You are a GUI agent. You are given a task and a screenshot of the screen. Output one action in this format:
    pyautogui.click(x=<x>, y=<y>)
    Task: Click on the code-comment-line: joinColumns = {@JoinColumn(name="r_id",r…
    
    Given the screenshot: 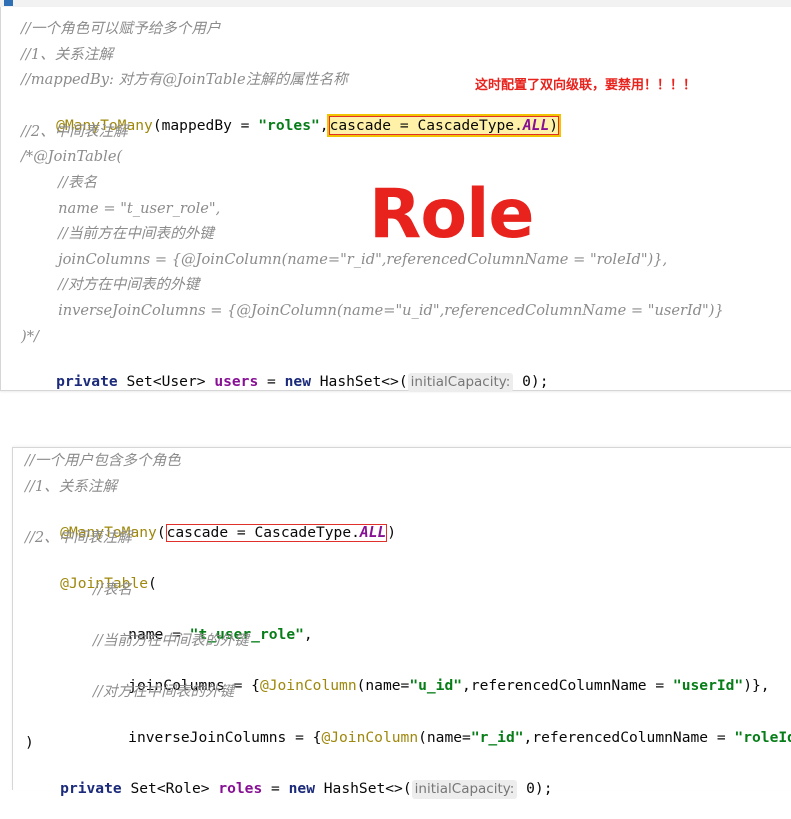 What is the action you would take?
    pyautogui.click(x=344, y=259)
    